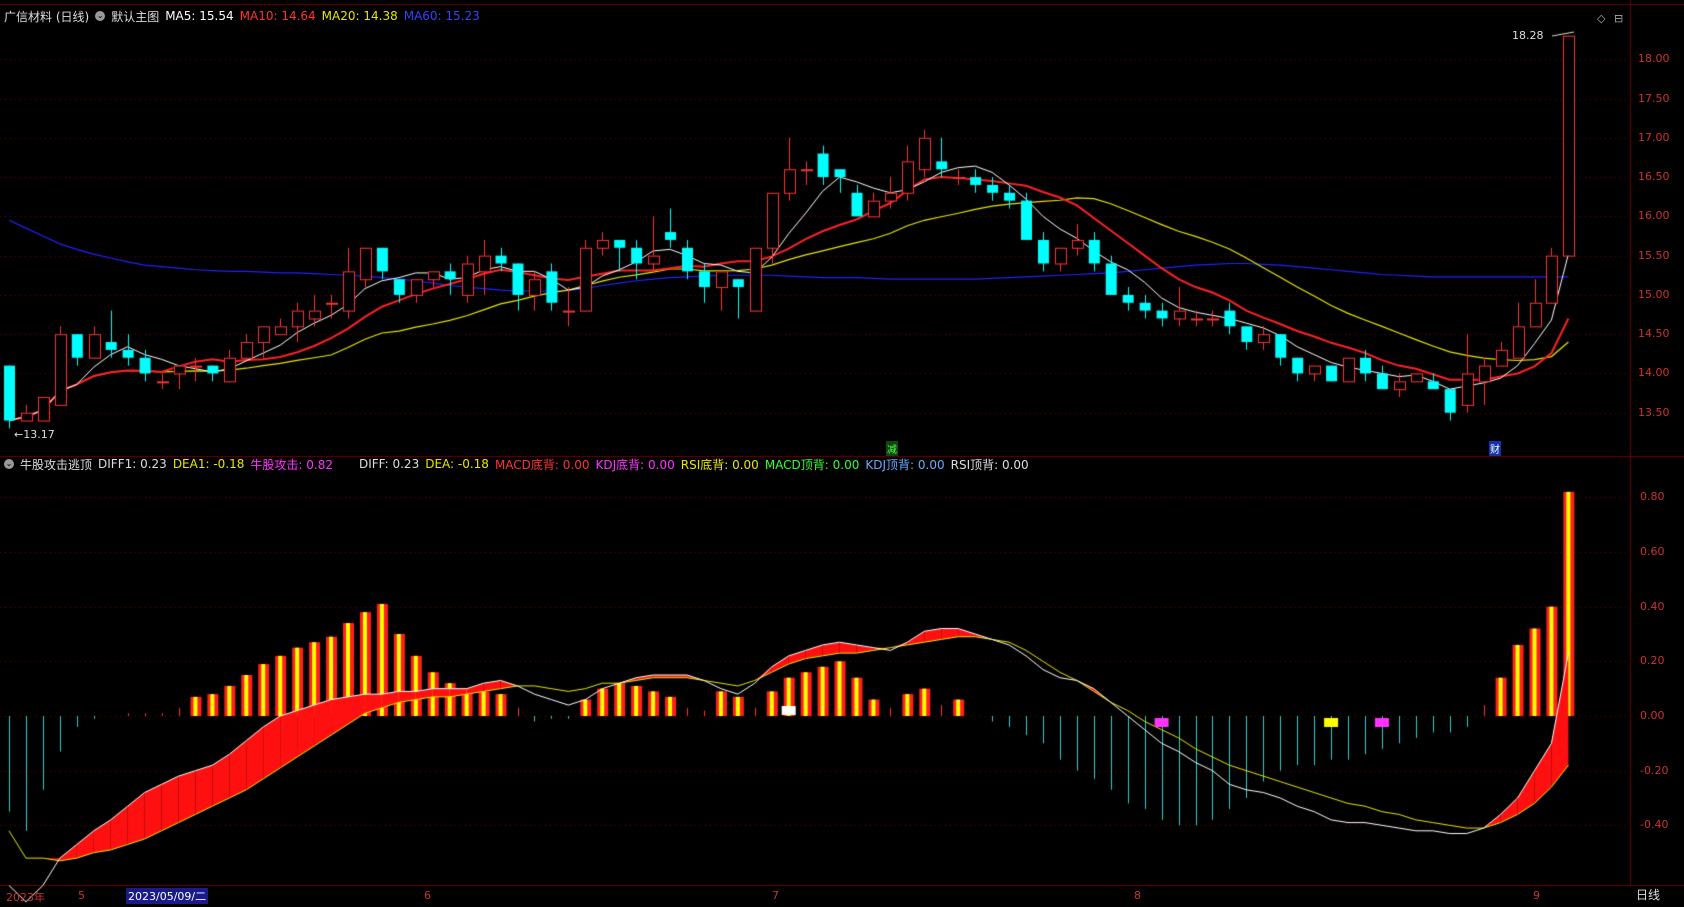  I want to click on price-tick: 15.50, so click(1654, 255).